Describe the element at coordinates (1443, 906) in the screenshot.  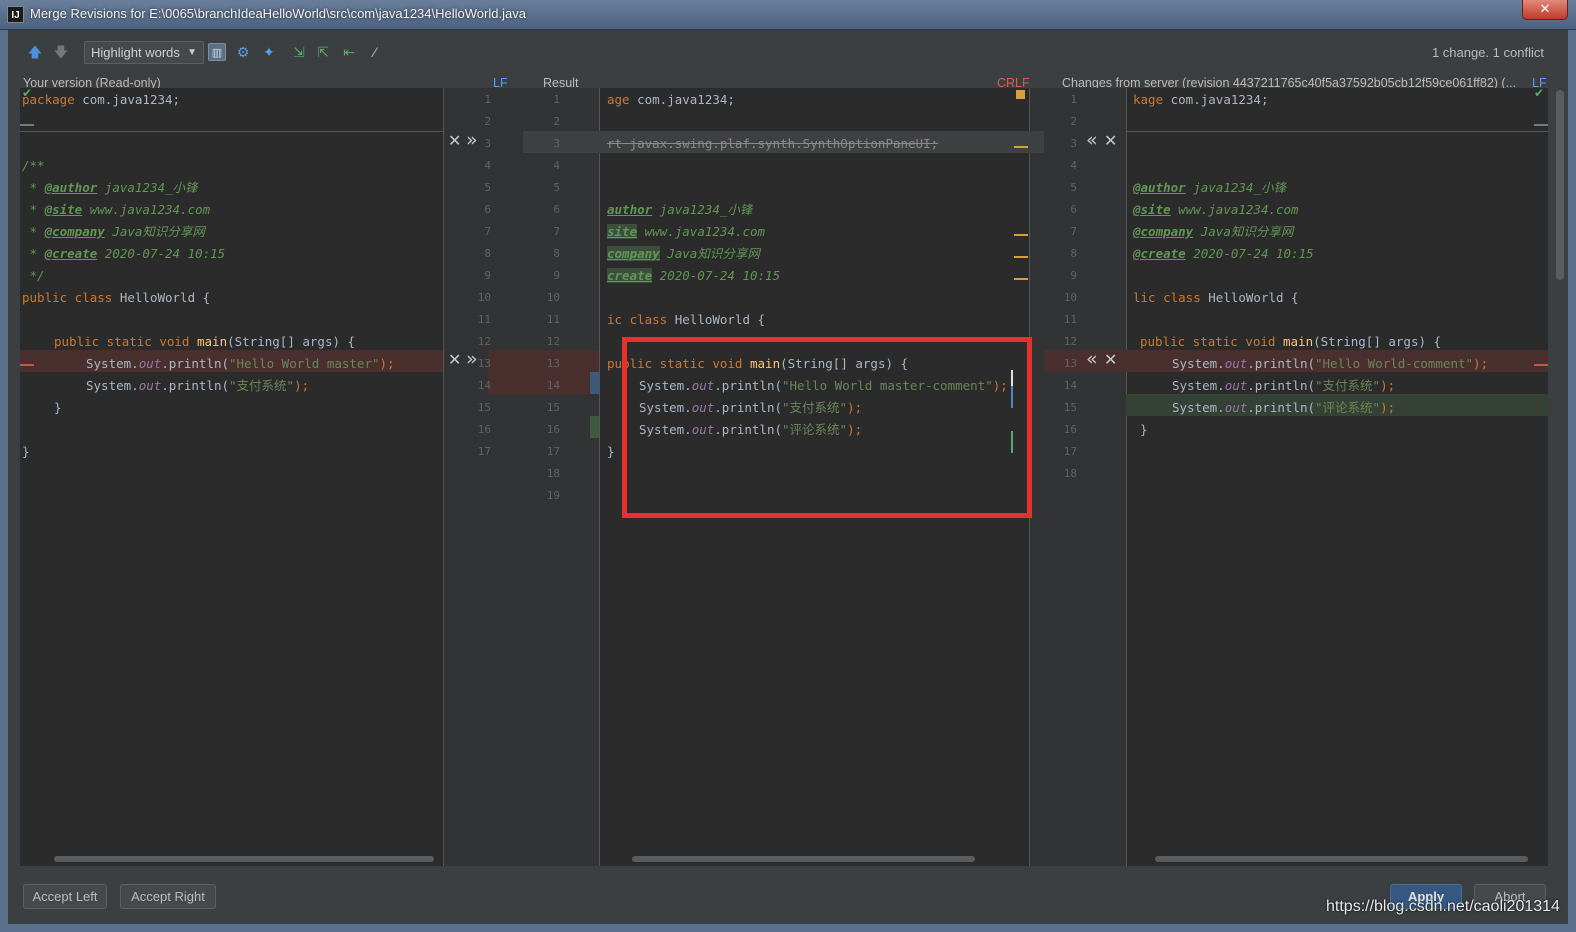
I see `watermark: https://blog.csdn.net/caoli201314` at that location.